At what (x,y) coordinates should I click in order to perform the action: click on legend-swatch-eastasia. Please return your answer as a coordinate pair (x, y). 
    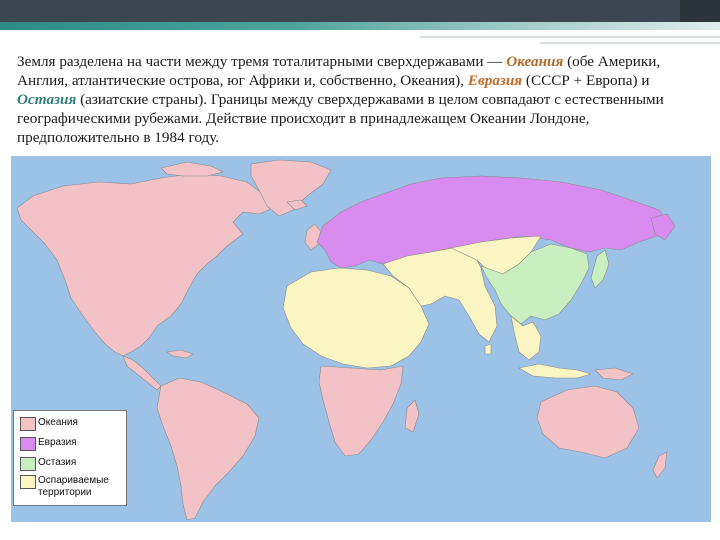
    Looking at the image, I should click on (28, 464).